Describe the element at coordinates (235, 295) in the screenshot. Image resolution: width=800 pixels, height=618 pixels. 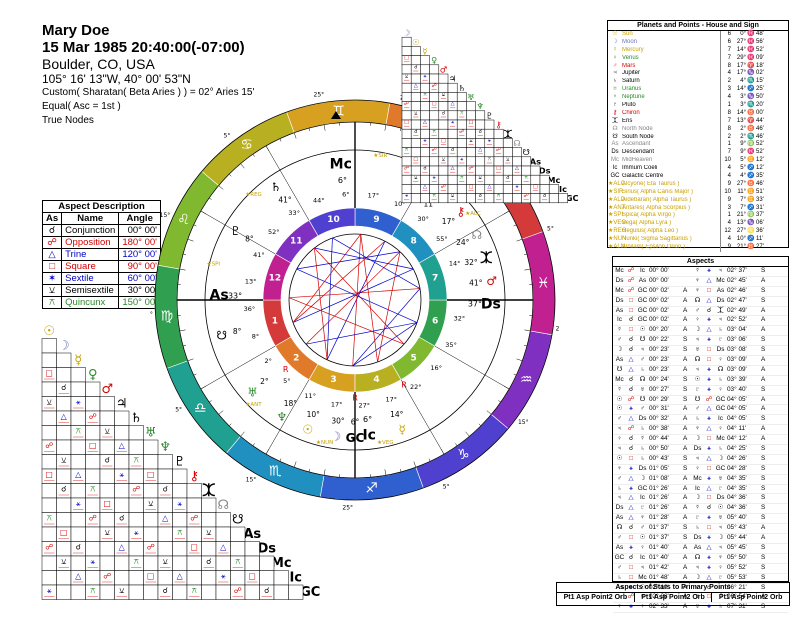
I see `ascendant-degree: 33°` at that location.